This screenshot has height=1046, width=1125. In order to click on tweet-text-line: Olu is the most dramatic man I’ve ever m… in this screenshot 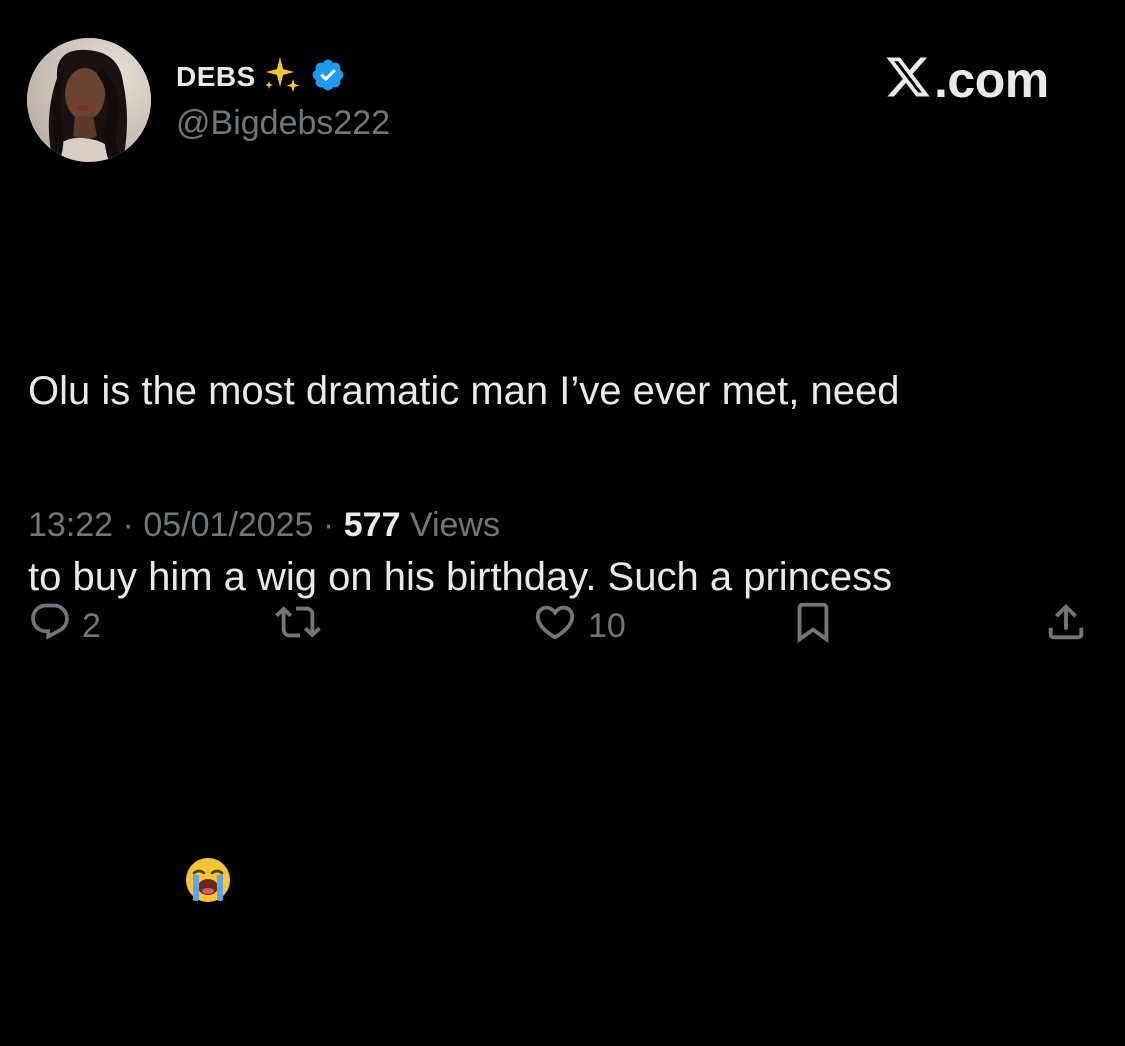, I will do `click(464, 391)`.